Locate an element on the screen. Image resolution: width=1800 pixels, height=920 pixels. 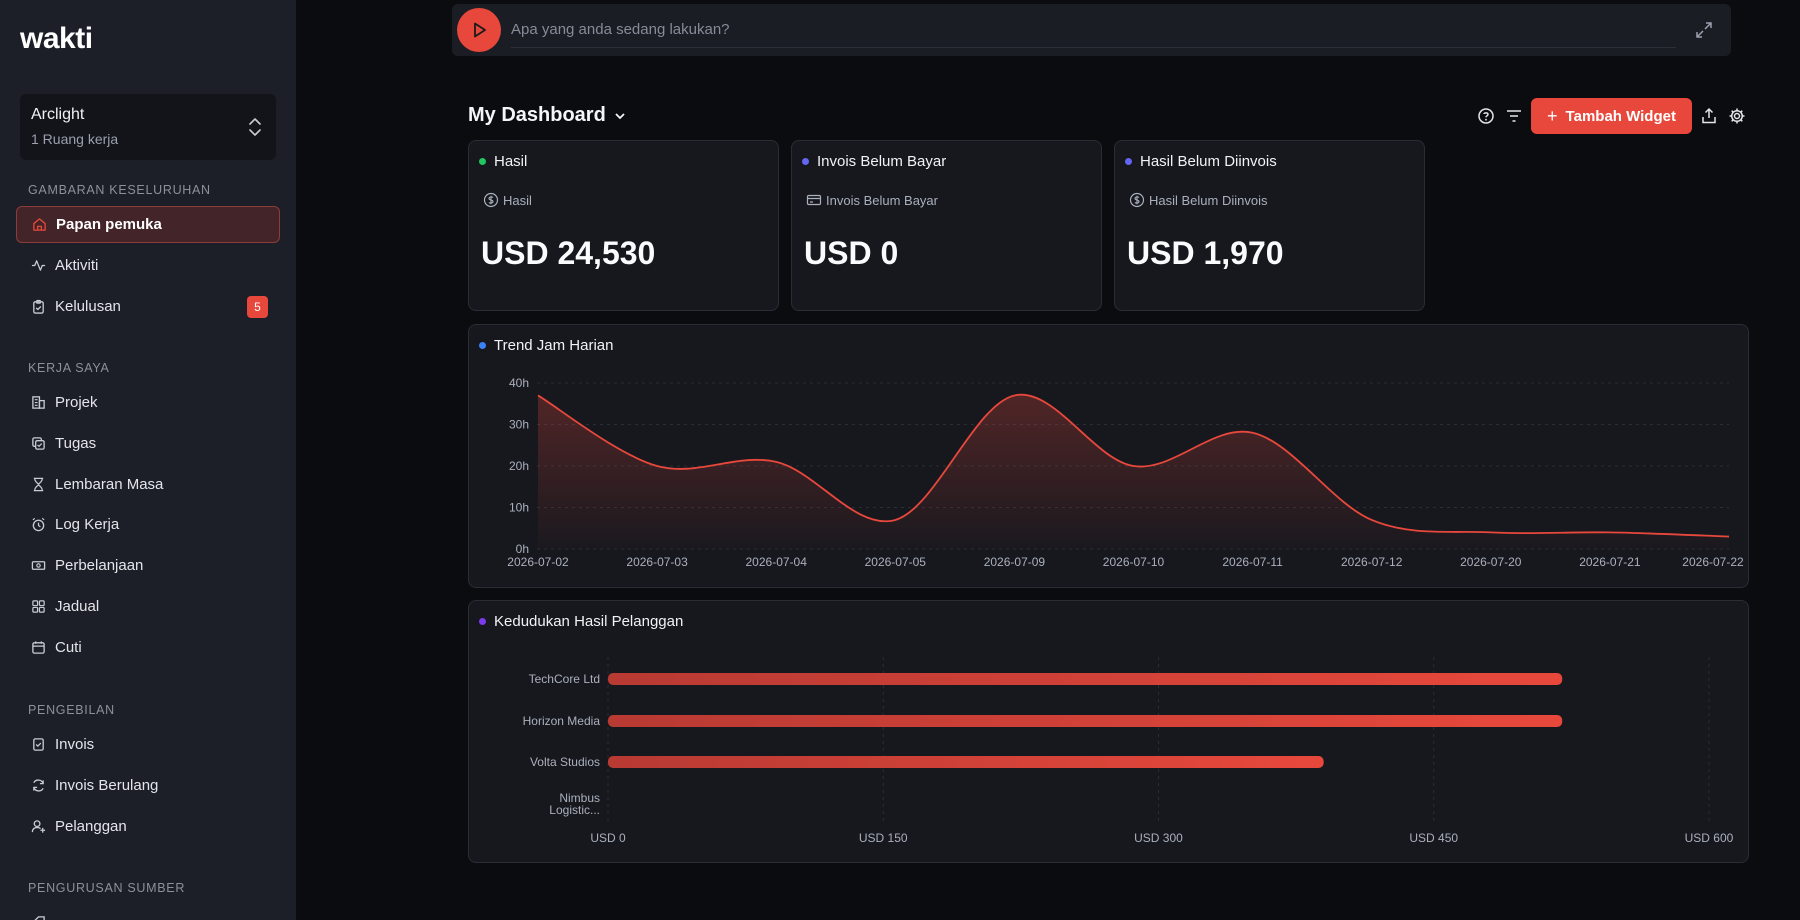
banknote-icon is located at coordinates (38, 565).